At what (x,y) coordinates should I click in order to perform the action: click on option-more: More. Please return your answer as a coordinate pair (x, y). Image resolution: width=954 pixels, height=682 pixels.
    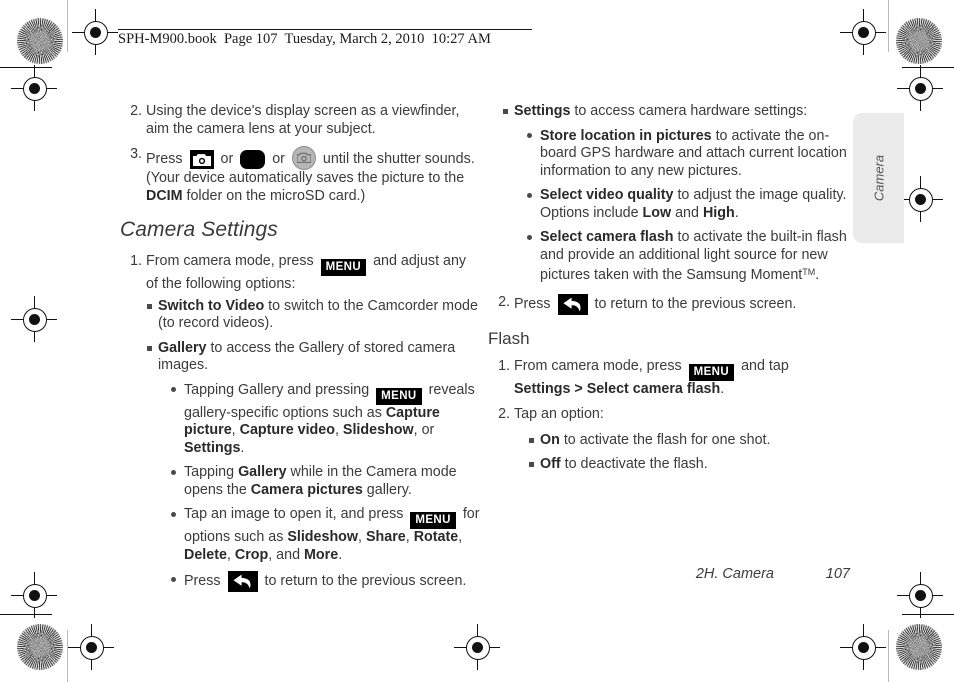
    Looking at the image, I should click on (321, 554).